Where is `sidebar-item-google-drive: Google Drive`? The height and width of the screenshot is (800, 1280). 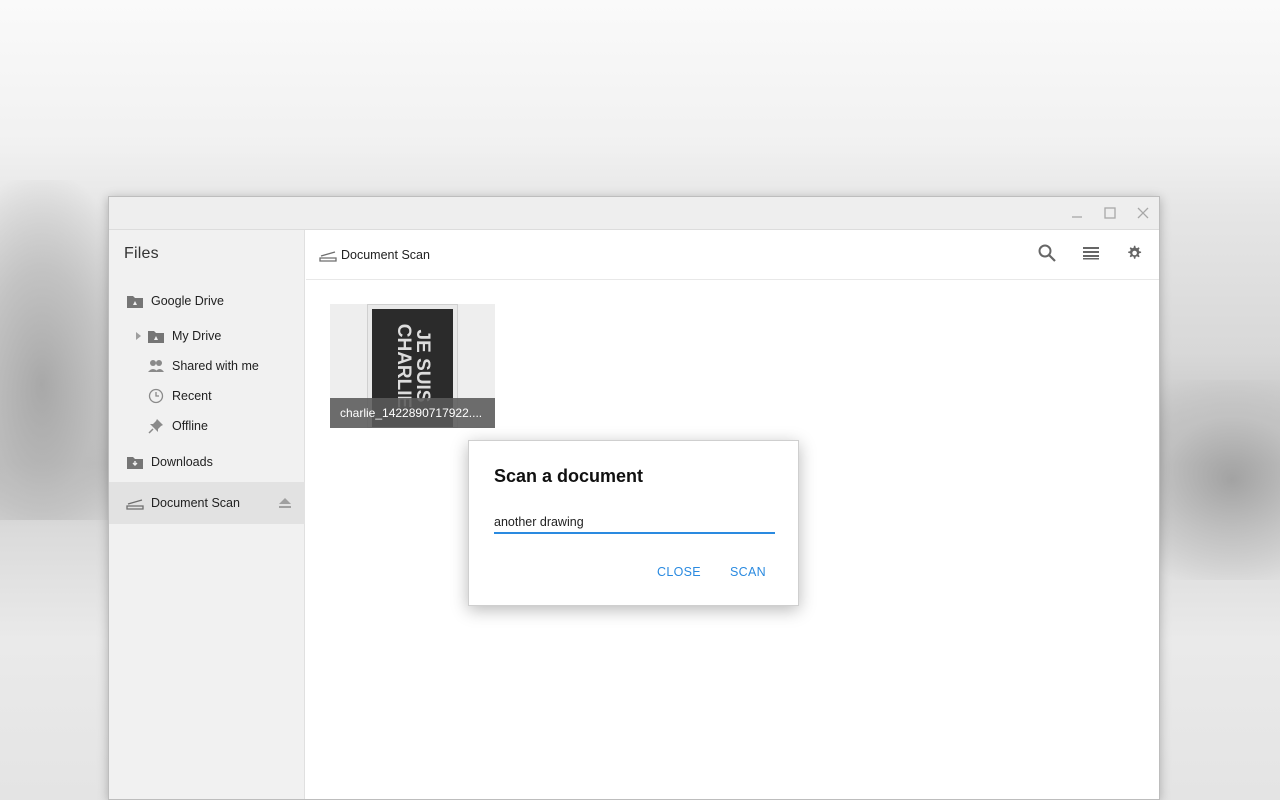 sidebar-item-google-drive: Google Drive is located at coordinates (207, 301).